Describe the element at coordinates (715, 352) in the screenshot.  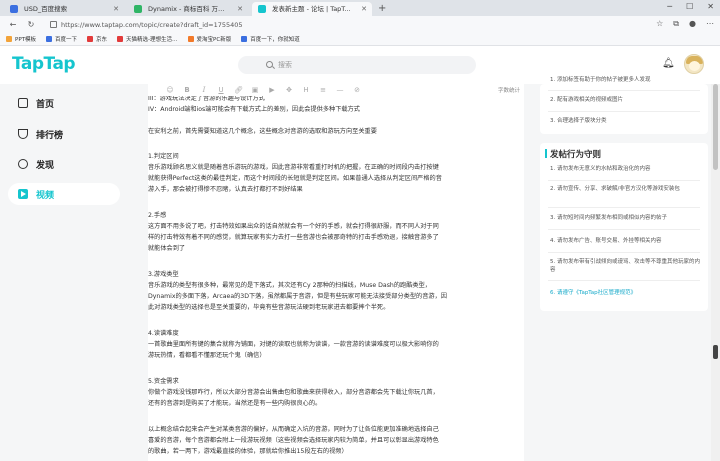
I see `side-drawer-handle` at that location.